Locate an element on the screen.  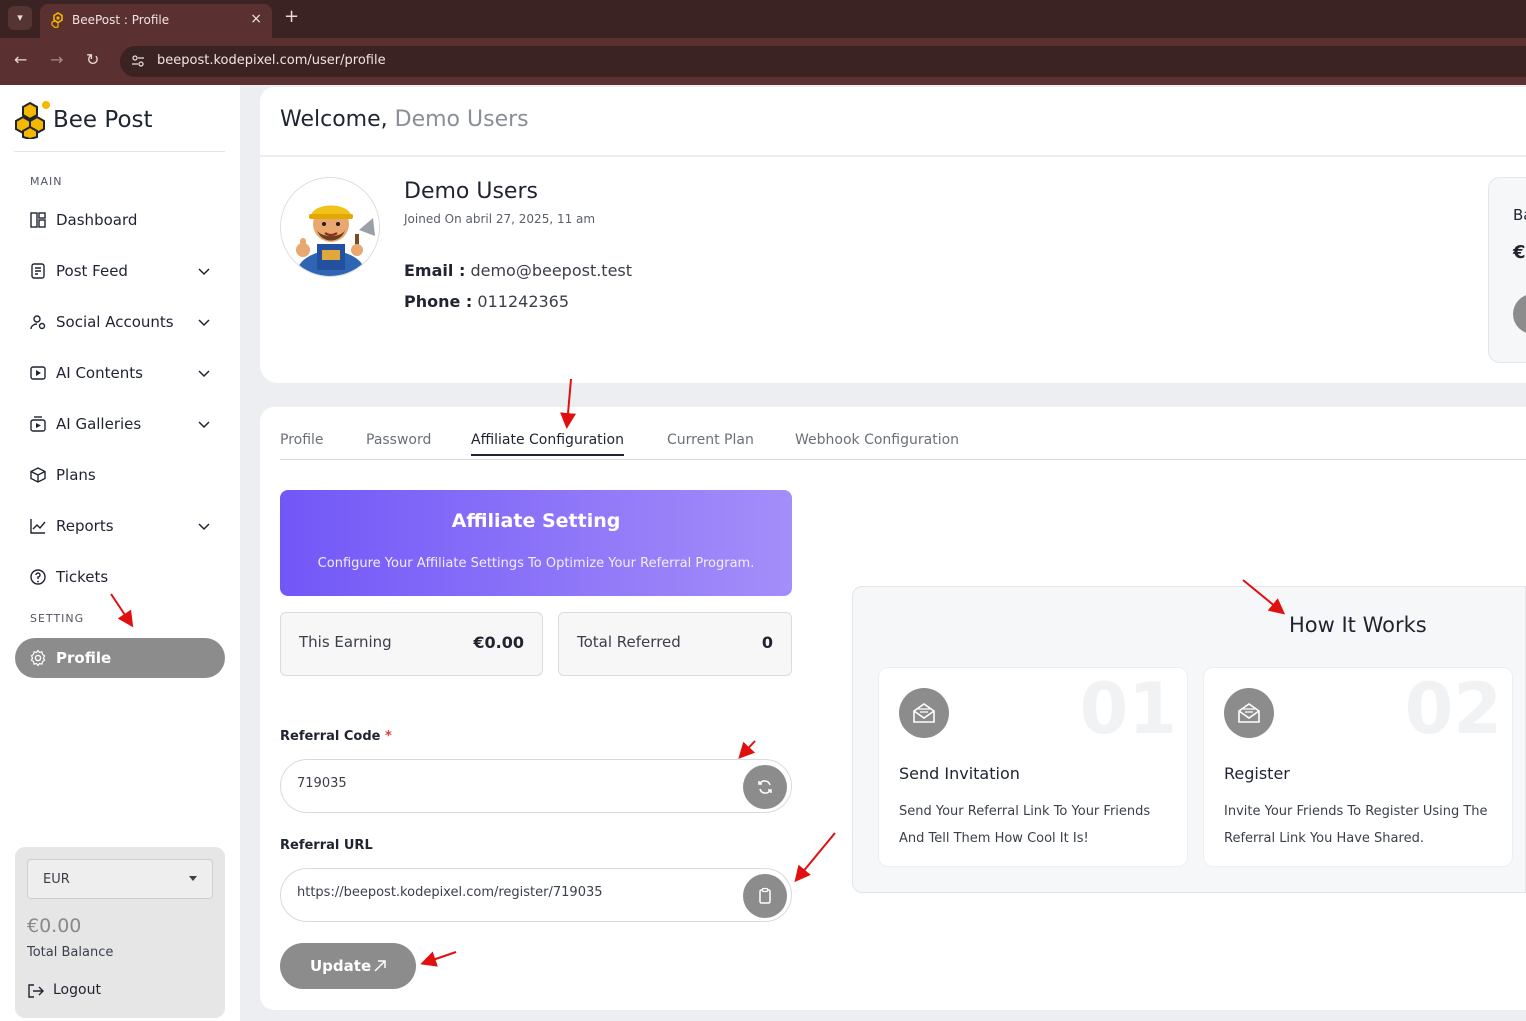
step-title: Send Invitation is located at coordinates (959, 773).